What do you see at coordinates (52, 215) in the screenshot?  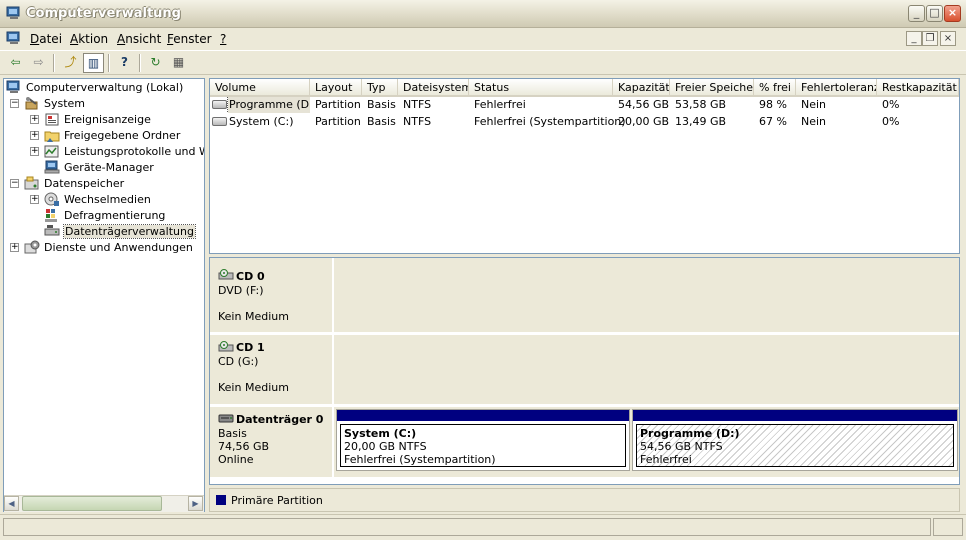 I see `defrag-icon` at bounding box center [52, 215].